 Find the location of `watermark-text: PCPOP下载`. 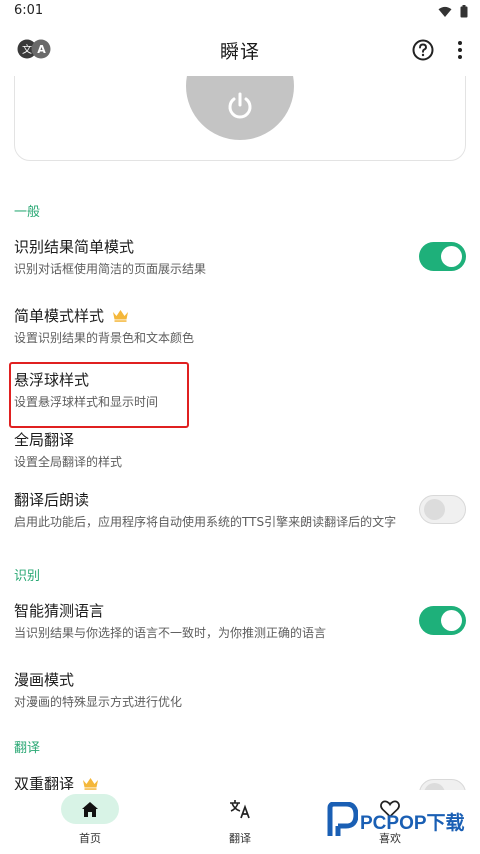

watermark-text: PCPOP下载 is located at coordinates (412, 823).